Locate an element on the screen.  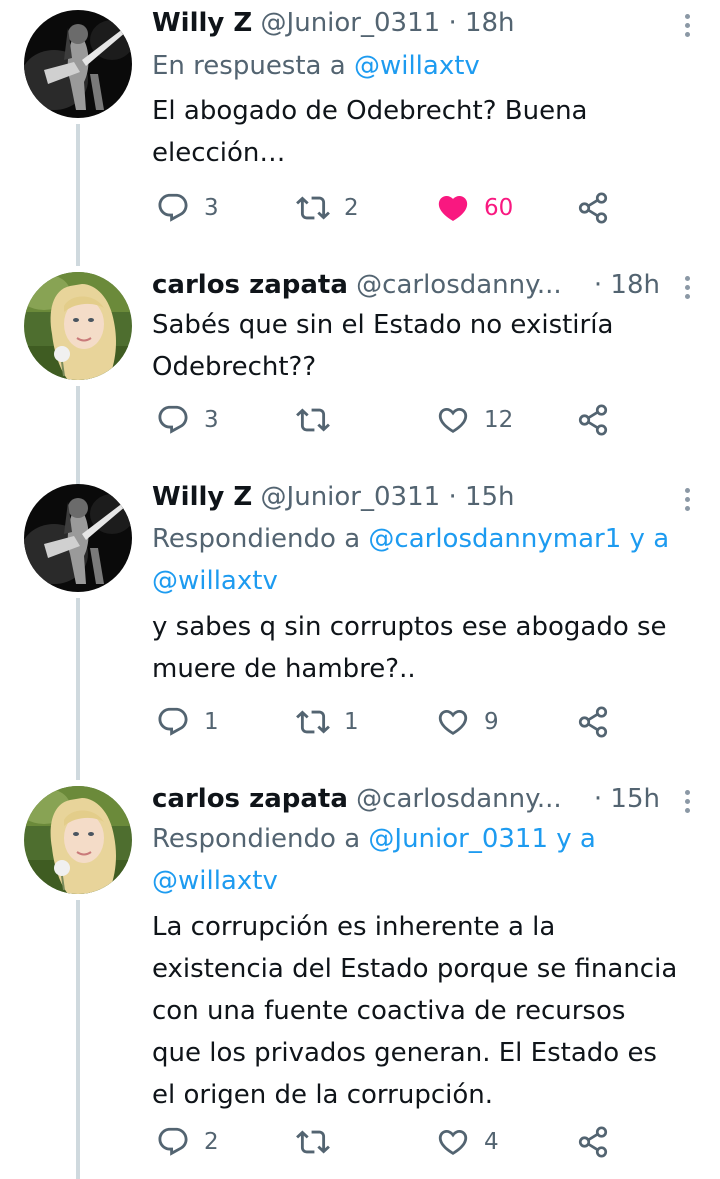
tweet-header: carlos zapata @carlosdanny... · 15h is located at coordinates (426, 799).